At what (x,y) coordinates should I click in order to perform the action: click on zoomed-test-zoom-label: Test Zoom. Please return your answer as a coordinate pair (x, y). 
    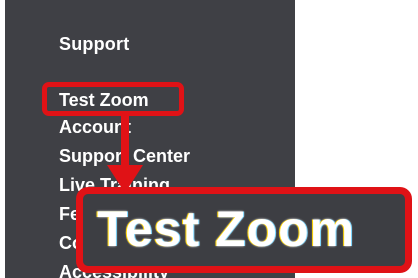
    Looking at the image, I should click on (226, 229).